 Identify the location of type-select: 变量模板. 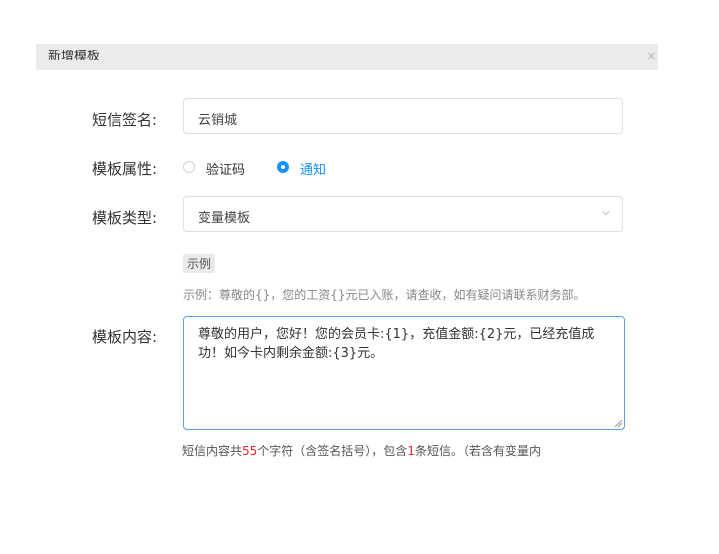
(403, 214).